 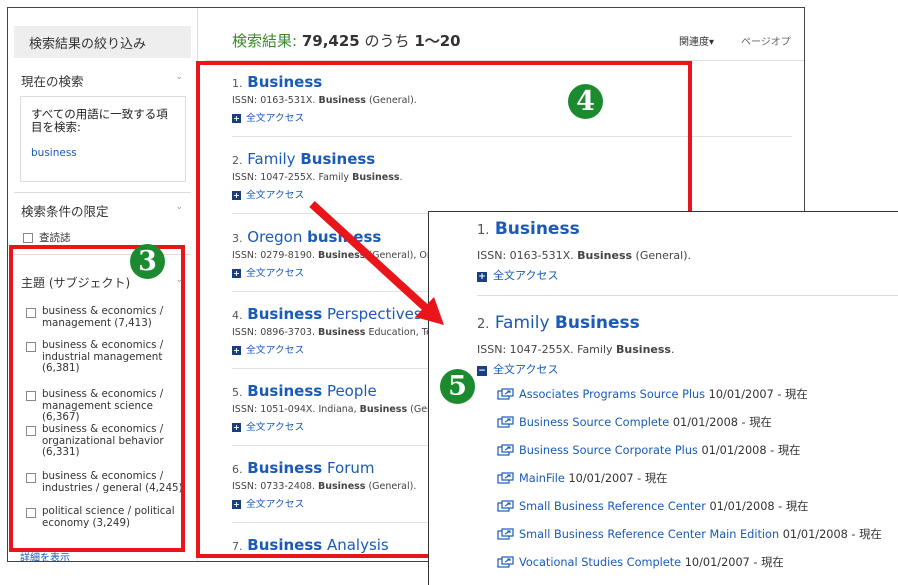 I want to click on collapse-minus-icon: −, so click(x=482, y=371).